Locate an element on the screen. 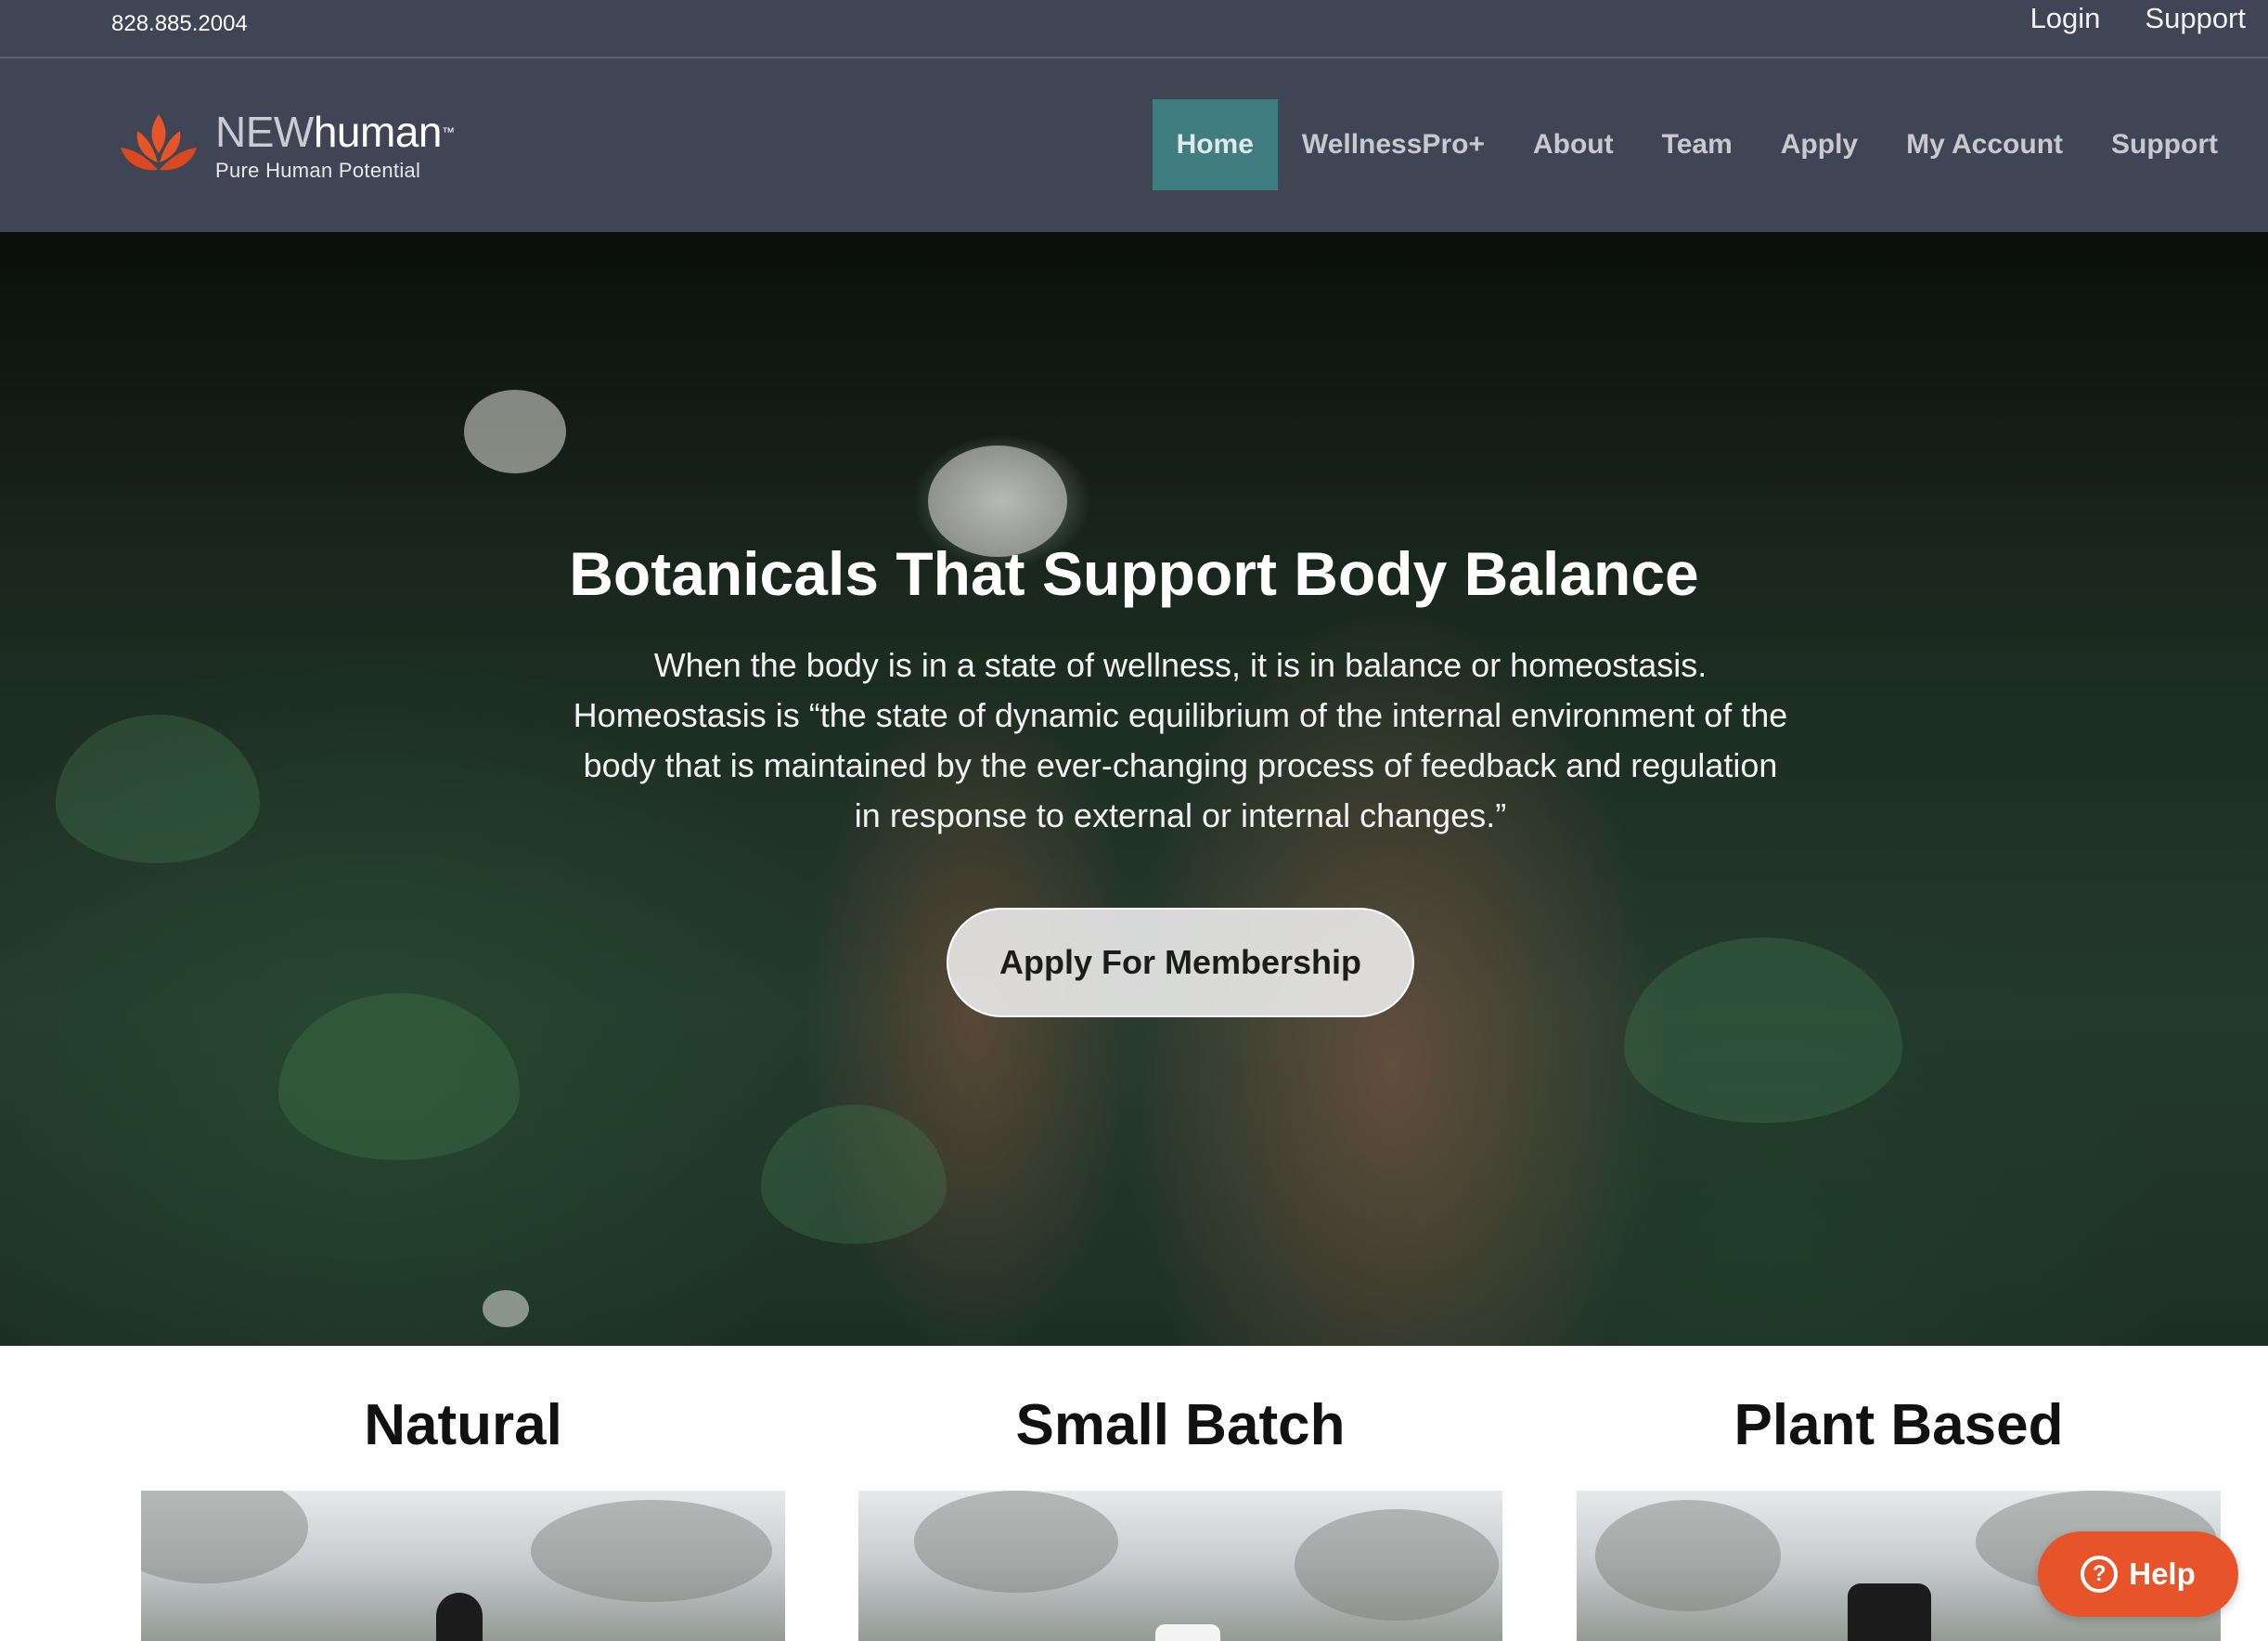 The width and height of the screenshot is (2268, 1641). hero-title: Botanicals That Support Body Balance is located at coordinates (1134, 573).